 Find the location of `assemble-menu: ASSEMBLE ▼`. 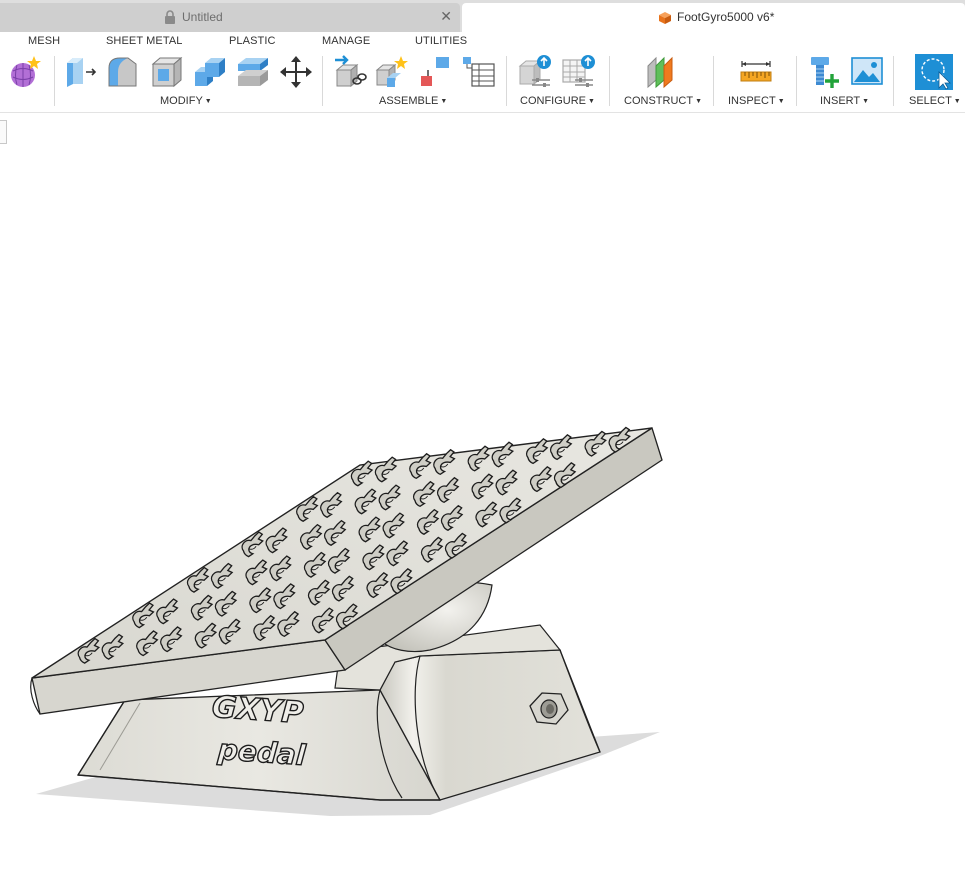

assemble-menu: ASSEMBLE ▼ is located at coordinates (413, 101).